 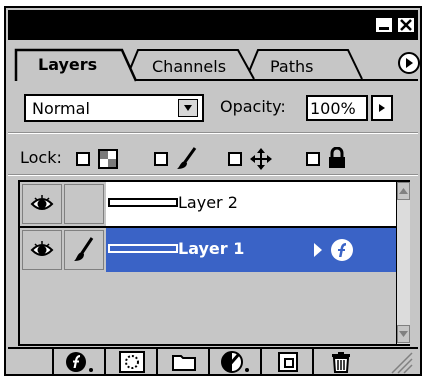 I want to click on layer-edit-cell, so click(x=84, y=250).